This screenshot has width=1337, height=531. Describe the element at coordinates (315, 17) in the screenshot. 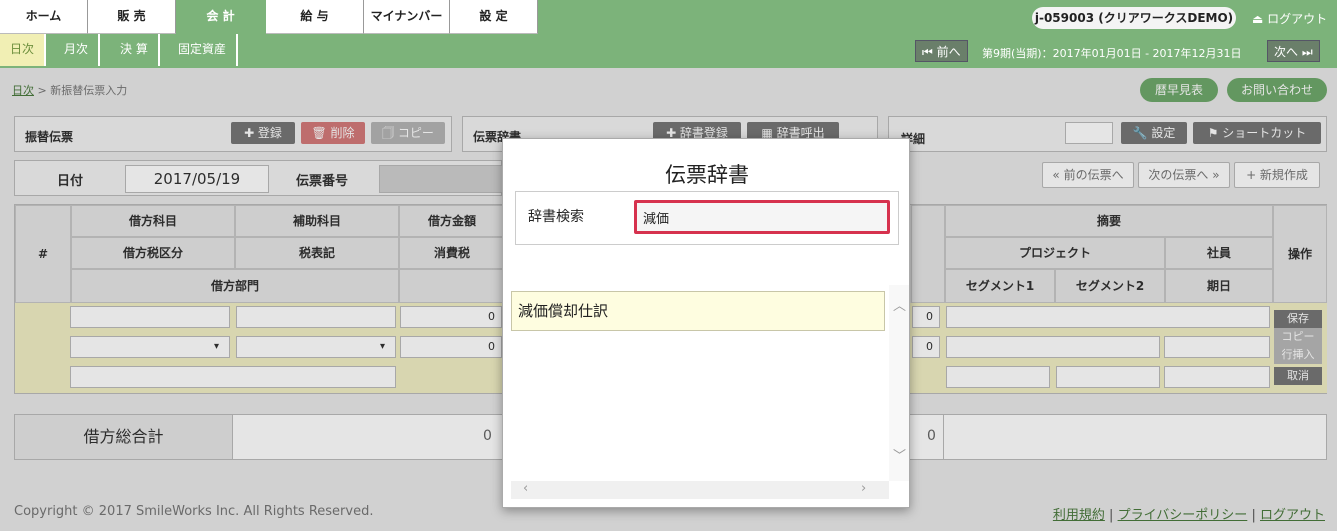

I see `tab-payroll: 給 与` at that location.